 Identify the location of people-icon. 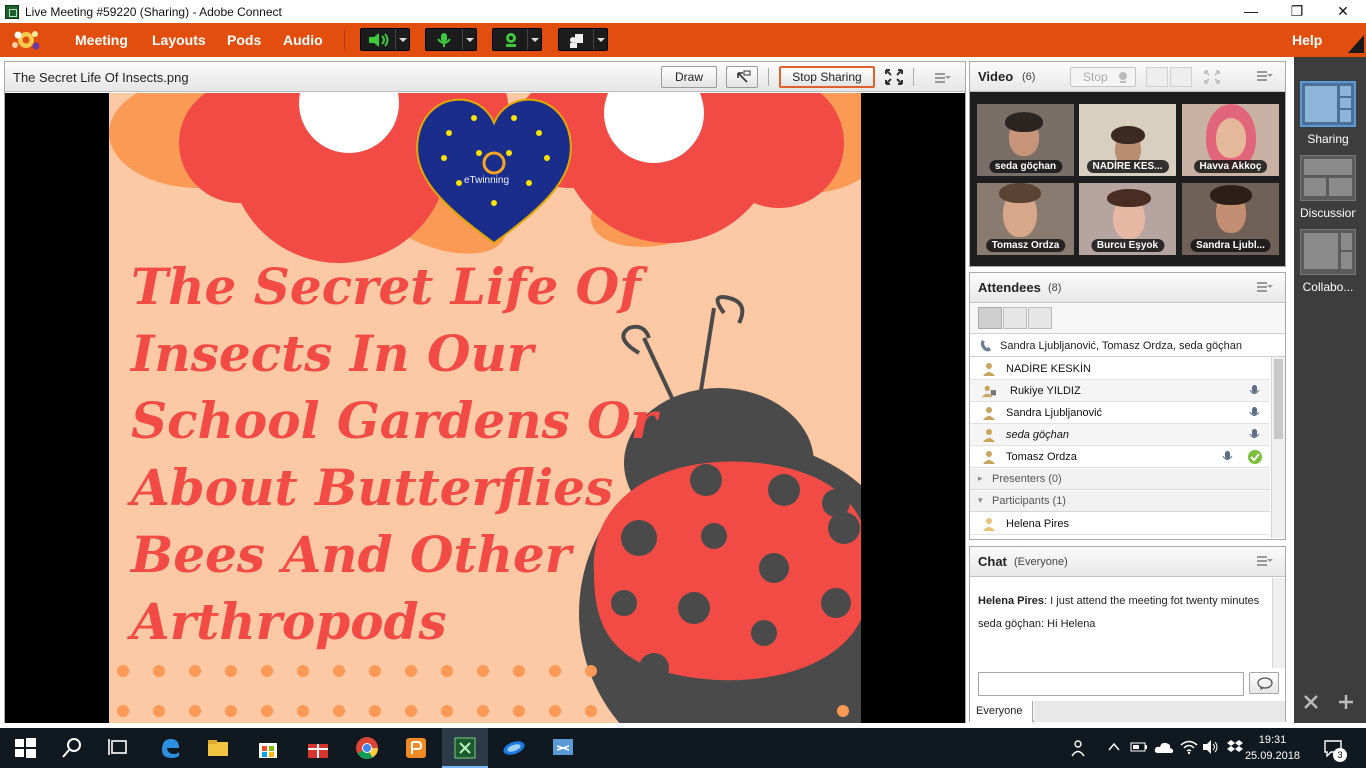
(1079, 748).